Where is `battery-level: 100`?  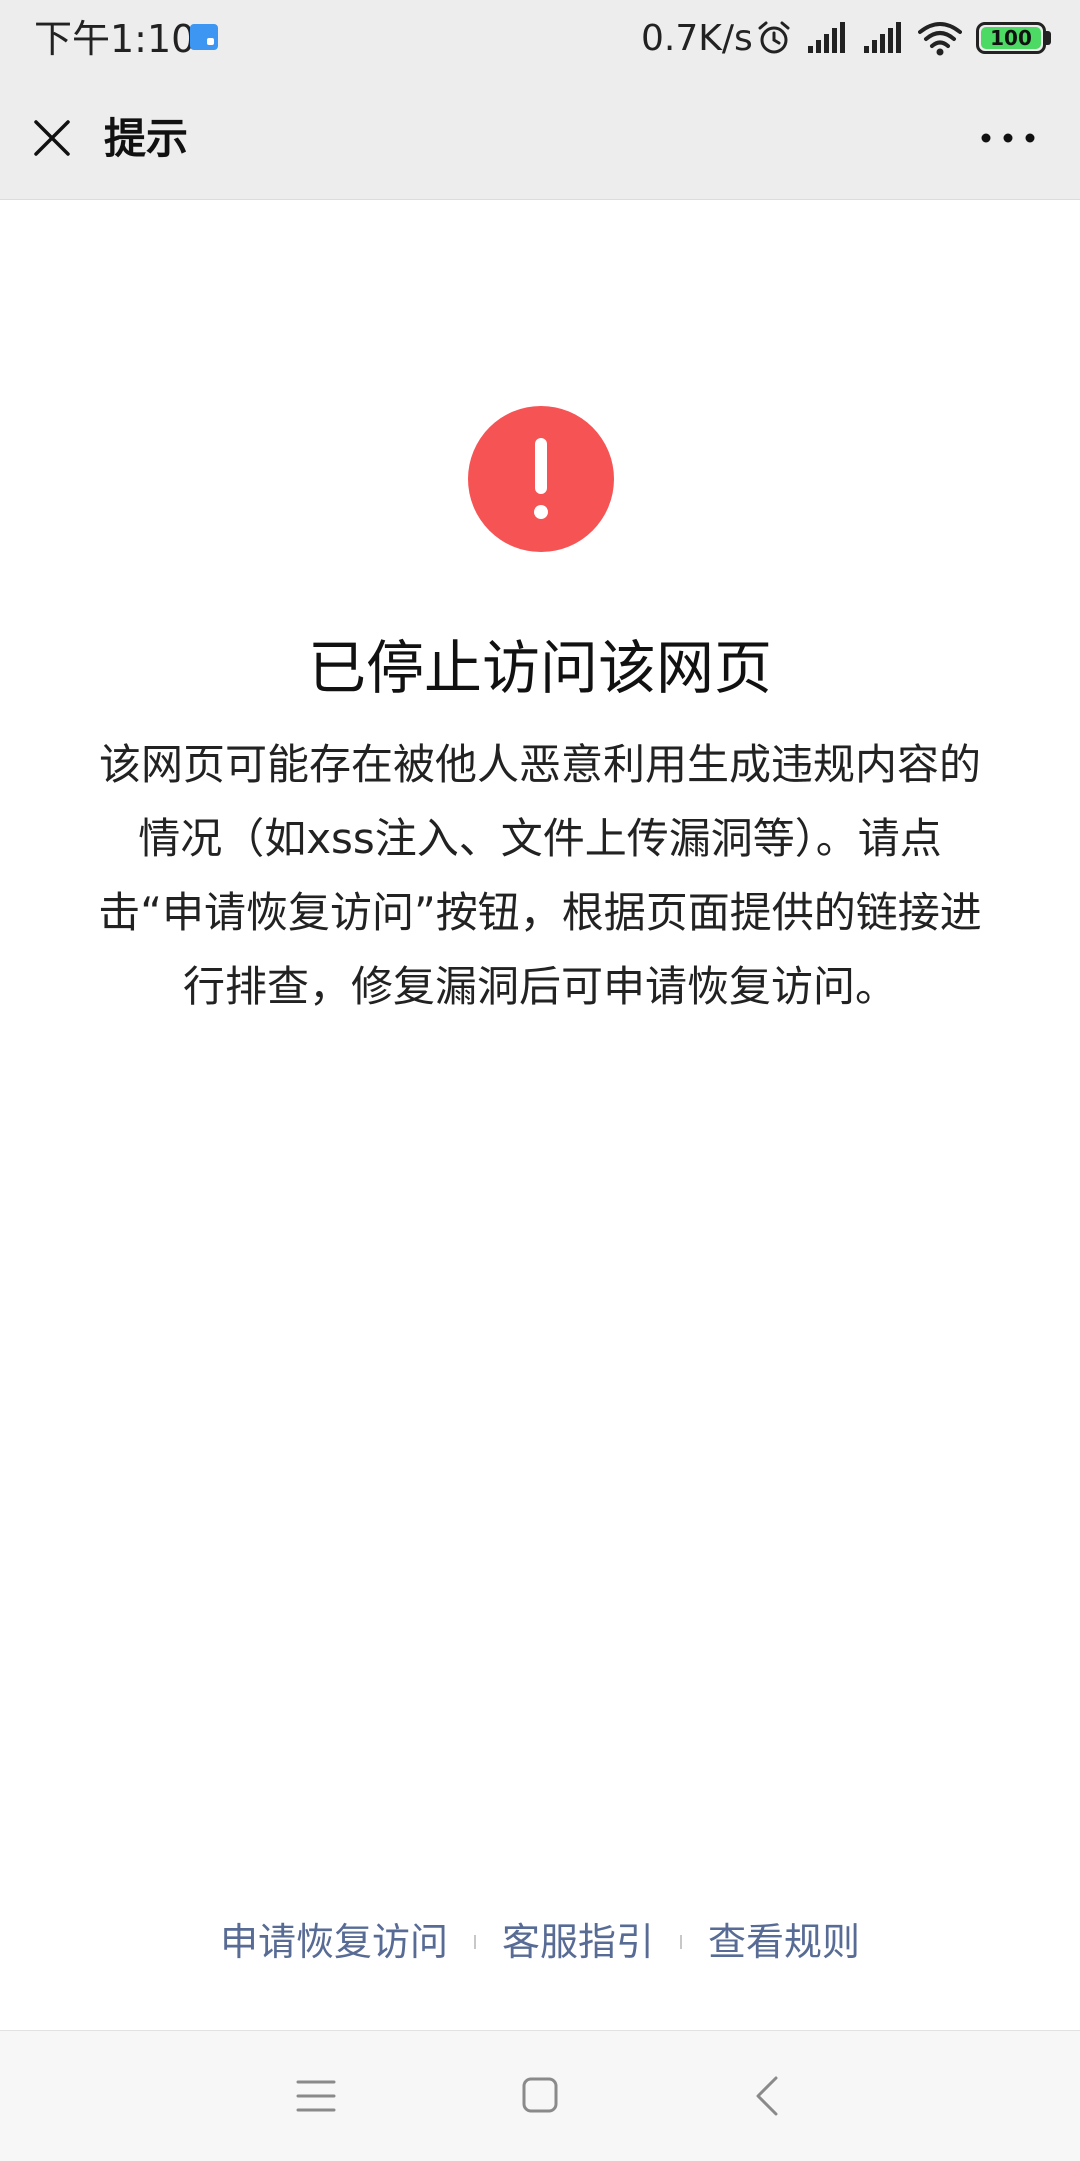
battery-level: 100 is located at coordinates (1011, 38).